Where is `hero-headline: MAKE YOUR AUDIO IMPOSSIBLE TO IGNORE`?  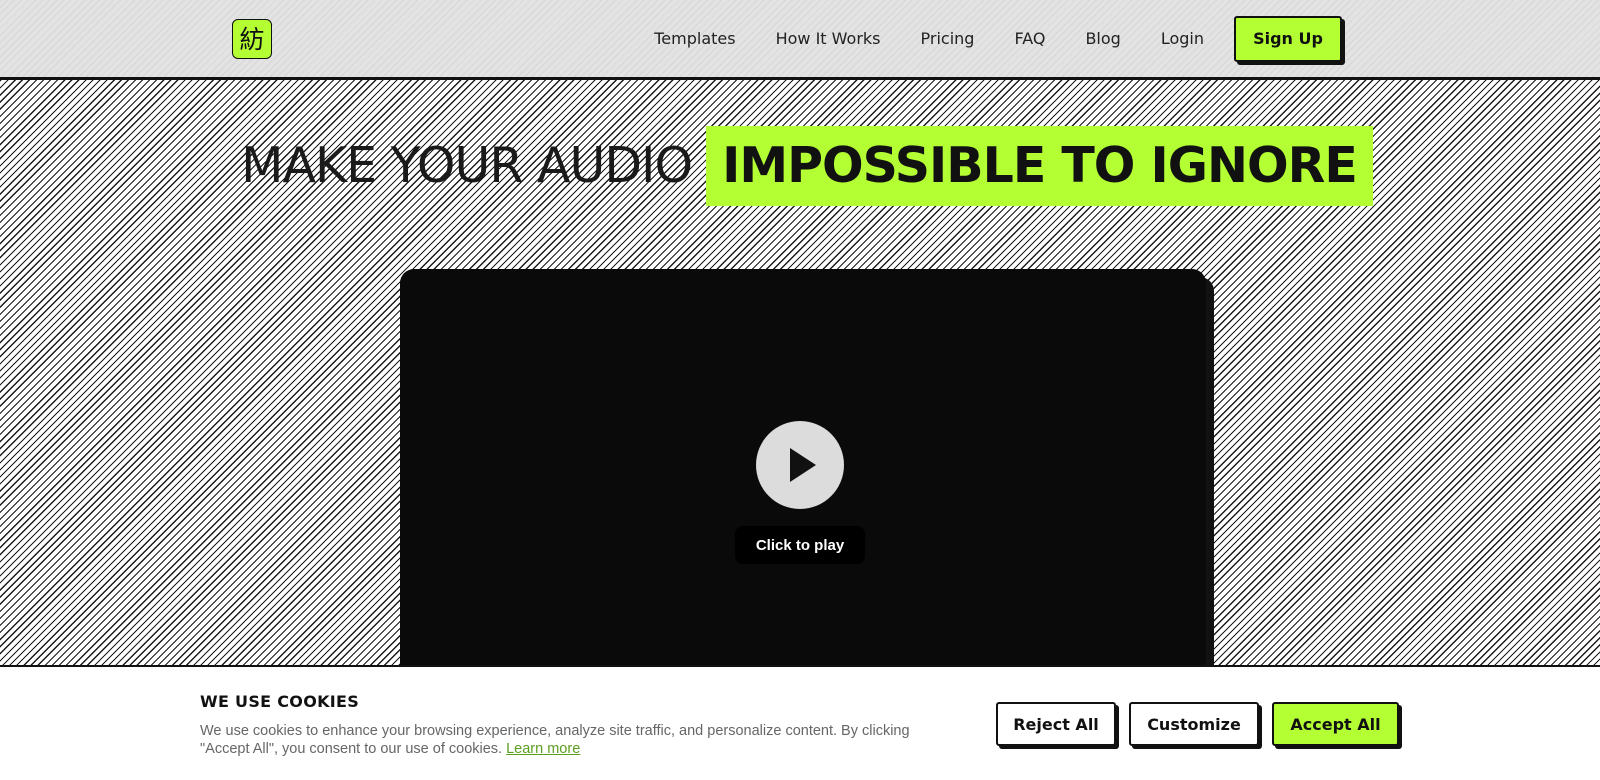 hero-headline: MAKE YOUR AUDIO IMPOSSIBLE TO IGNORE is located at coordinates (800, 166).